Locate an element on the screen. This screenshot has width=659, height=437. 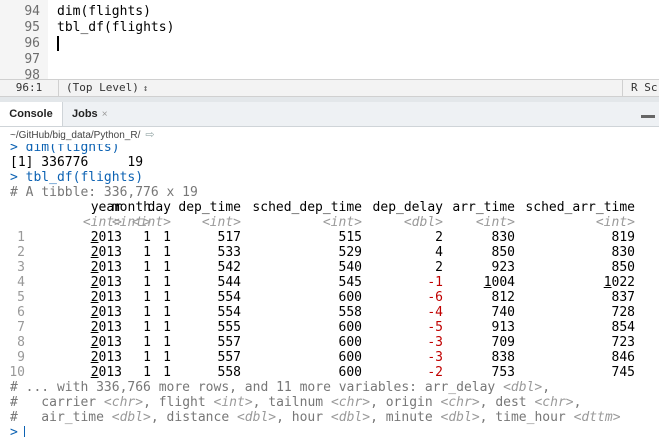
line-number: 96 is located at coordinates (32, 43).